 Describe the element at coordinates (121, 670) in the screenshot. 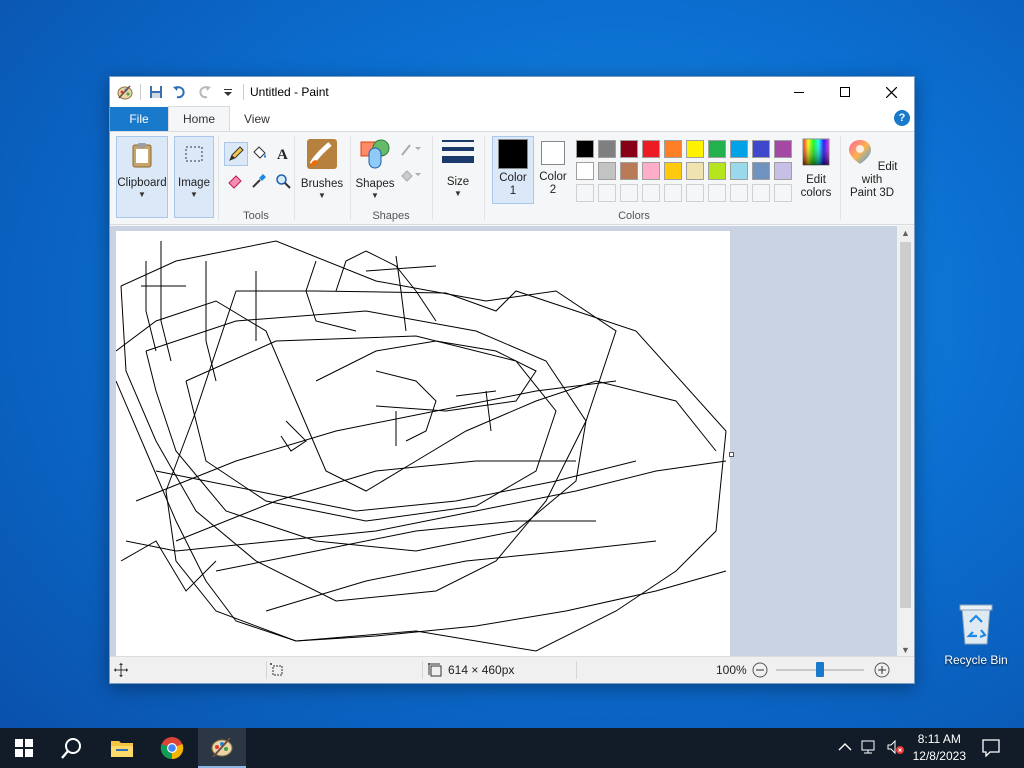

I see `cursor-position` at that location.